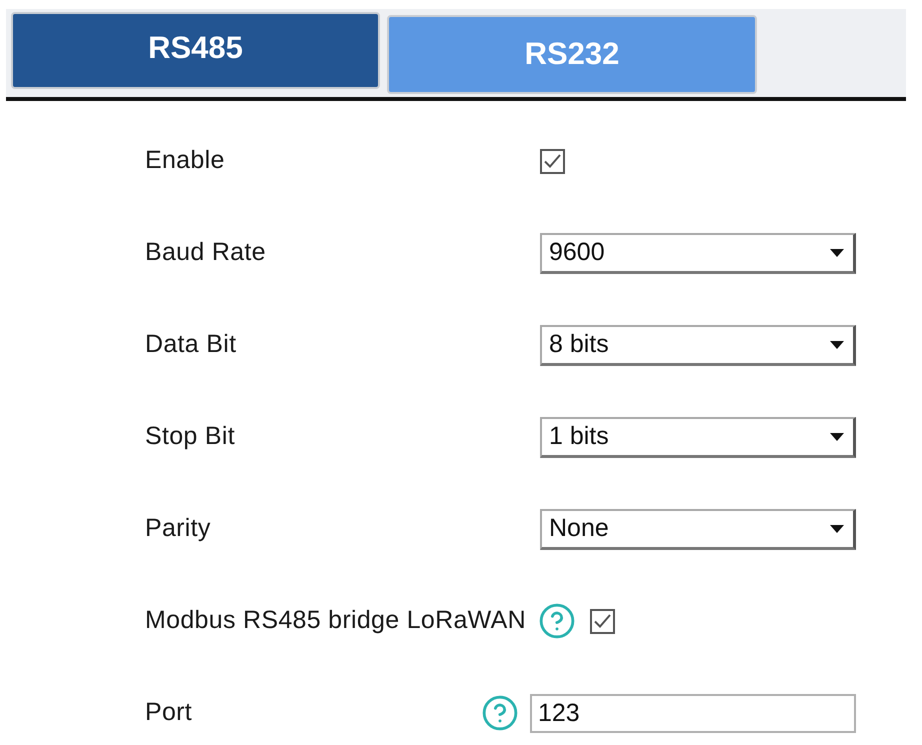 This screenshot has height=745, width=922. What do you see at coordinates (206, 252) in the screenshot?
I see `field-label: Baud Rate` at bounding box center [206, 252].